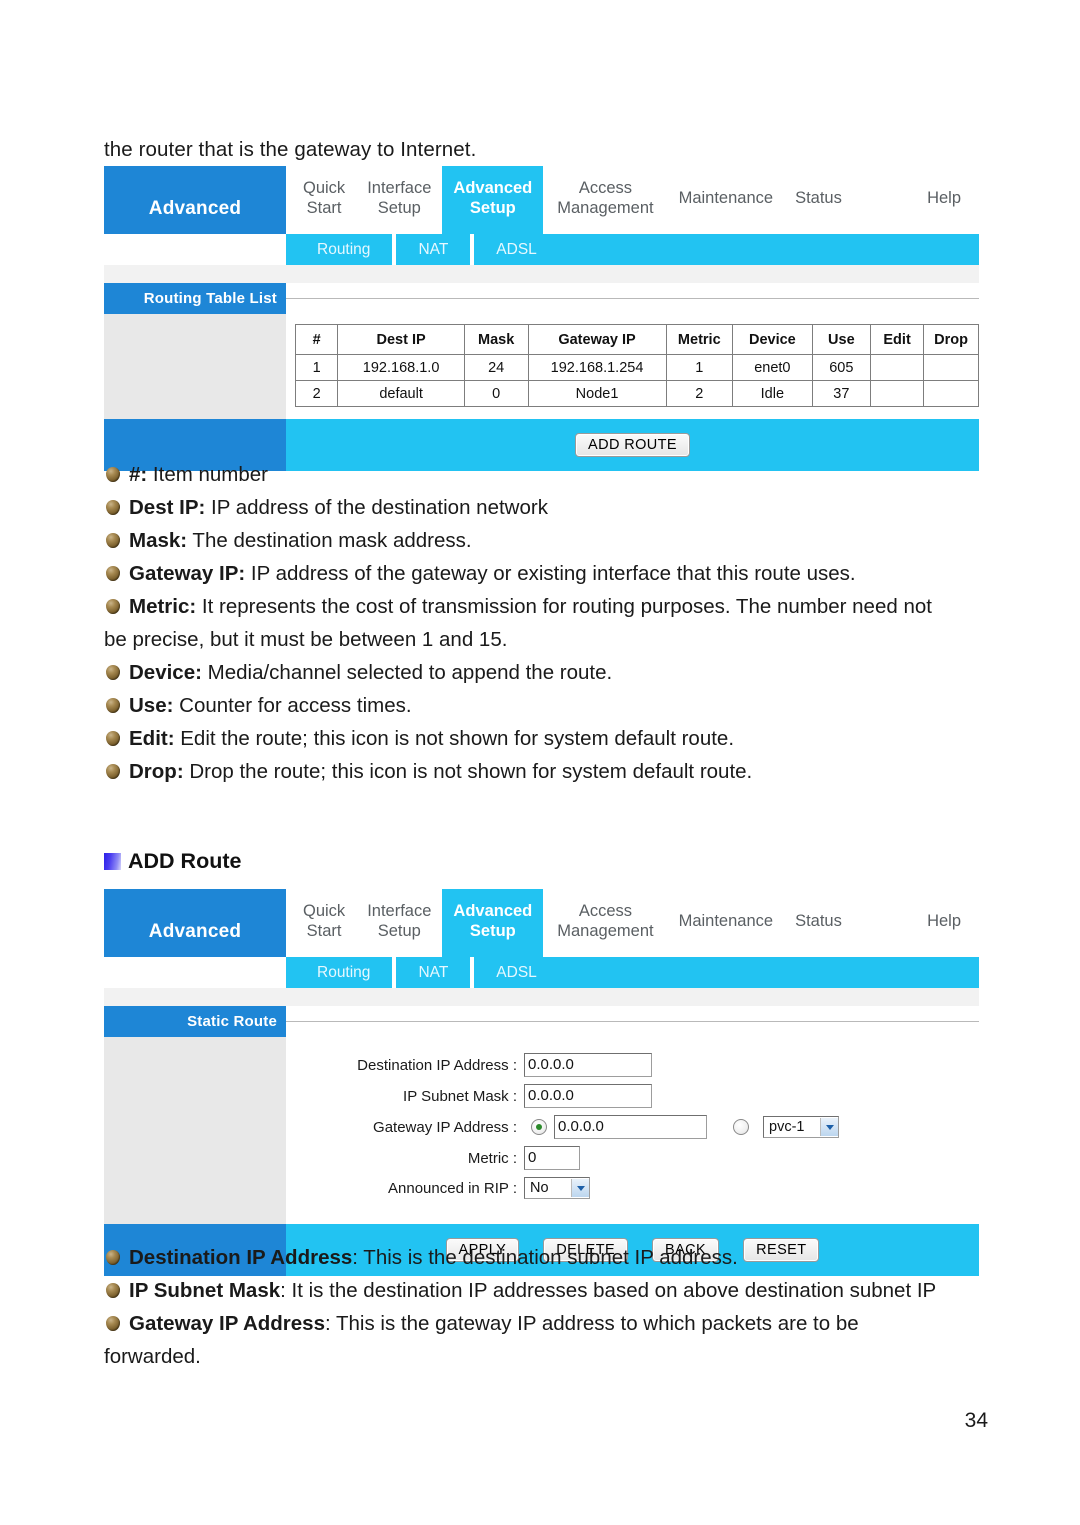 Image resolution: width=1080 pixels, height=1525 pixels. Describe the element at coordinates (557, 1188) in the screenshot. I see `rip-select: No` at that location.